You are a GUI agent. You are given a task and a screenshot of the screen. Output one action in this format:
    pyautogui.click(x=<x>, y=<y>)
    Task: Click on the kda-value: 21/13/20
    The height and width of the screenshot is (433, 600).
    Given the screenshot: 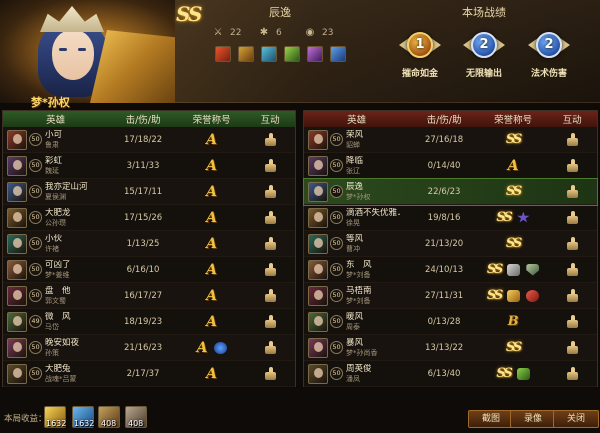 What is the action you would take?
    pyautogui.click(x=444, y=243)
    